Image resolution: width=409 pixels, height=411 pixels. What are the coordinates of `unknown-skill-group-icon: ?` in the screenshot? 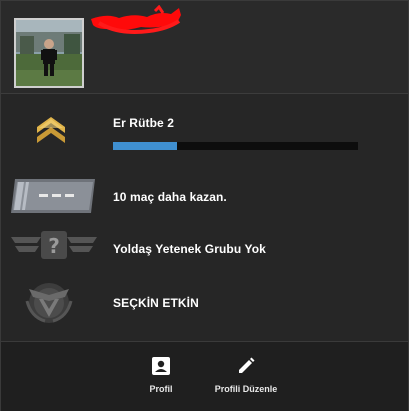 It's located at (54, 245).